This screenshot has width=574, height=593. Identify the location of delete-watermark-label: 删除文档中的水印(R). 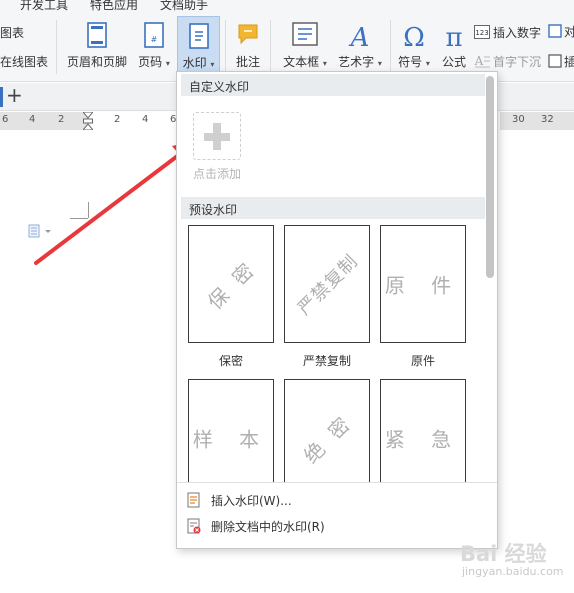
(268, 526).